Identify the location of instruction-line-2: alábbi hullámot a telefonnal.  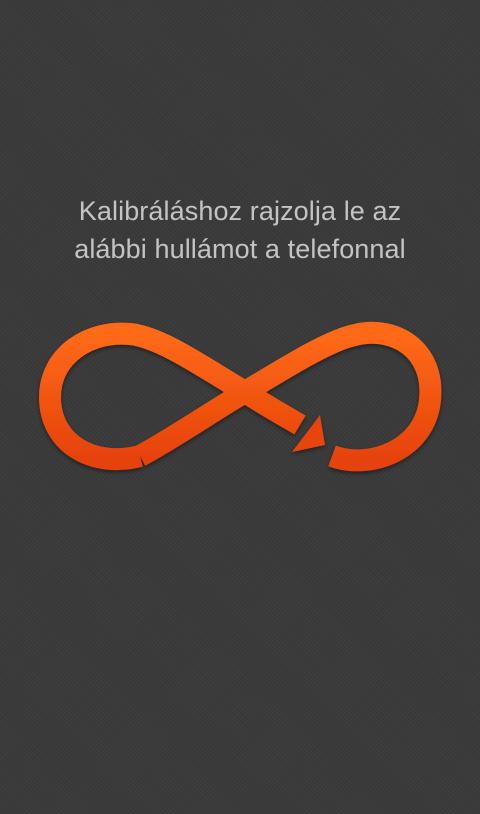
(240, 249).